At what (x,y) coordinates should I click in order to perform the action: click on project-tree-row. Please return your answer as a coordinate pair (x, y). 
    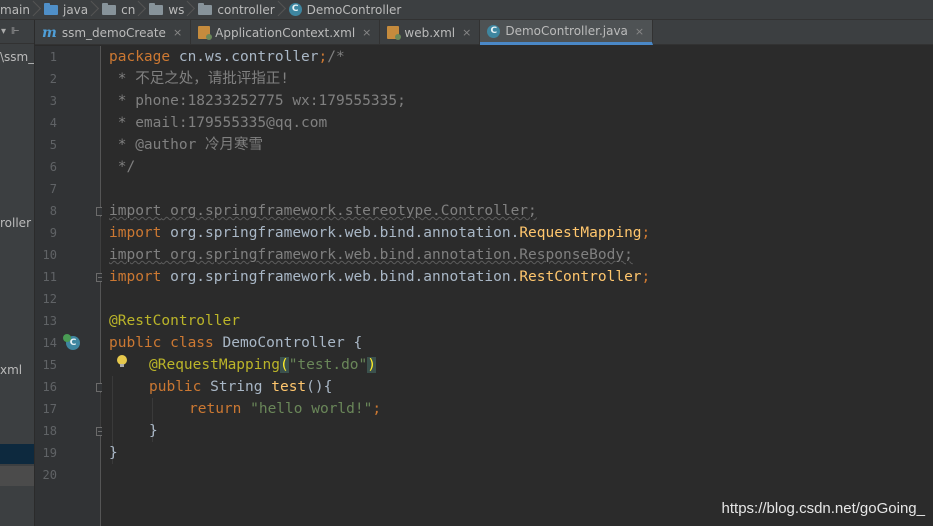
    Looking at the image, I should click on (17, 476).